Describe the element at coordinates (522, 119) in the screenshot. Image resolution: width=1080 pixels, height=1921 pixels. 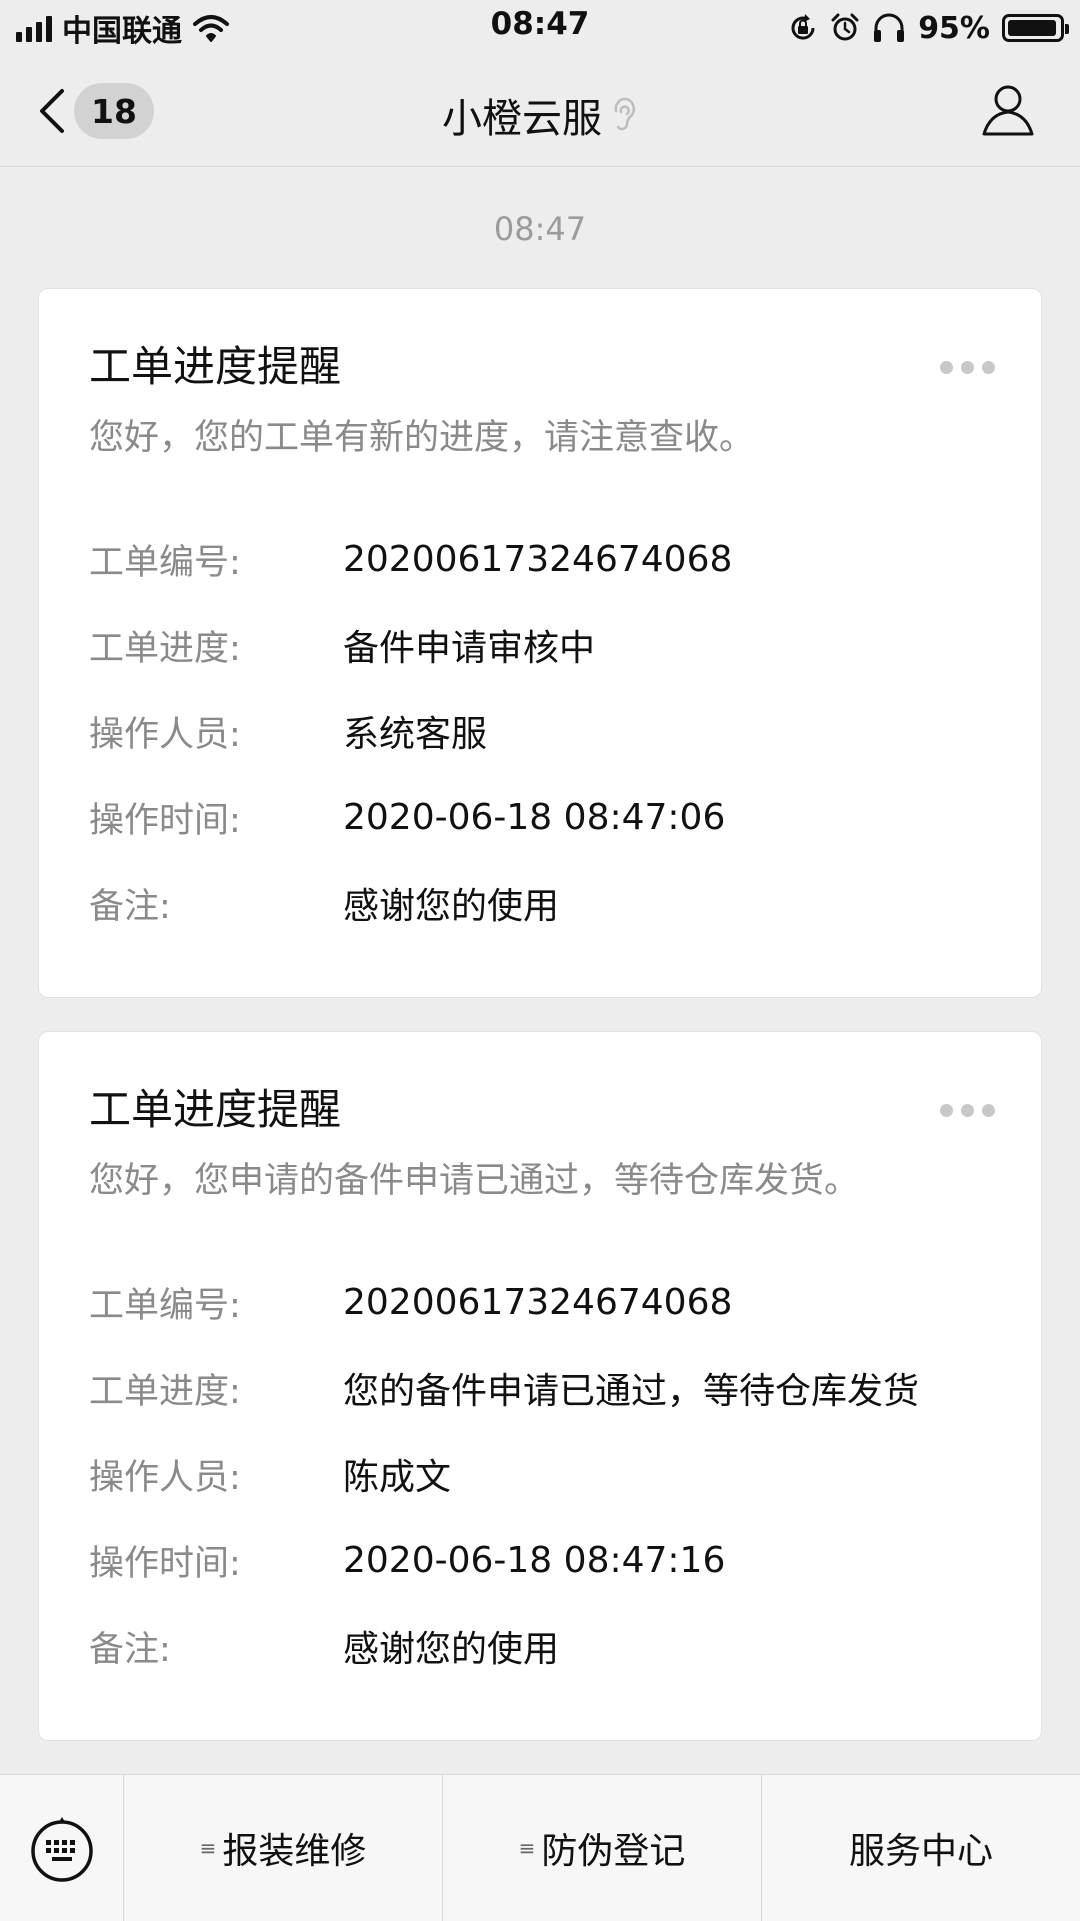
I see `chat-title: 小橙云服` at that location.